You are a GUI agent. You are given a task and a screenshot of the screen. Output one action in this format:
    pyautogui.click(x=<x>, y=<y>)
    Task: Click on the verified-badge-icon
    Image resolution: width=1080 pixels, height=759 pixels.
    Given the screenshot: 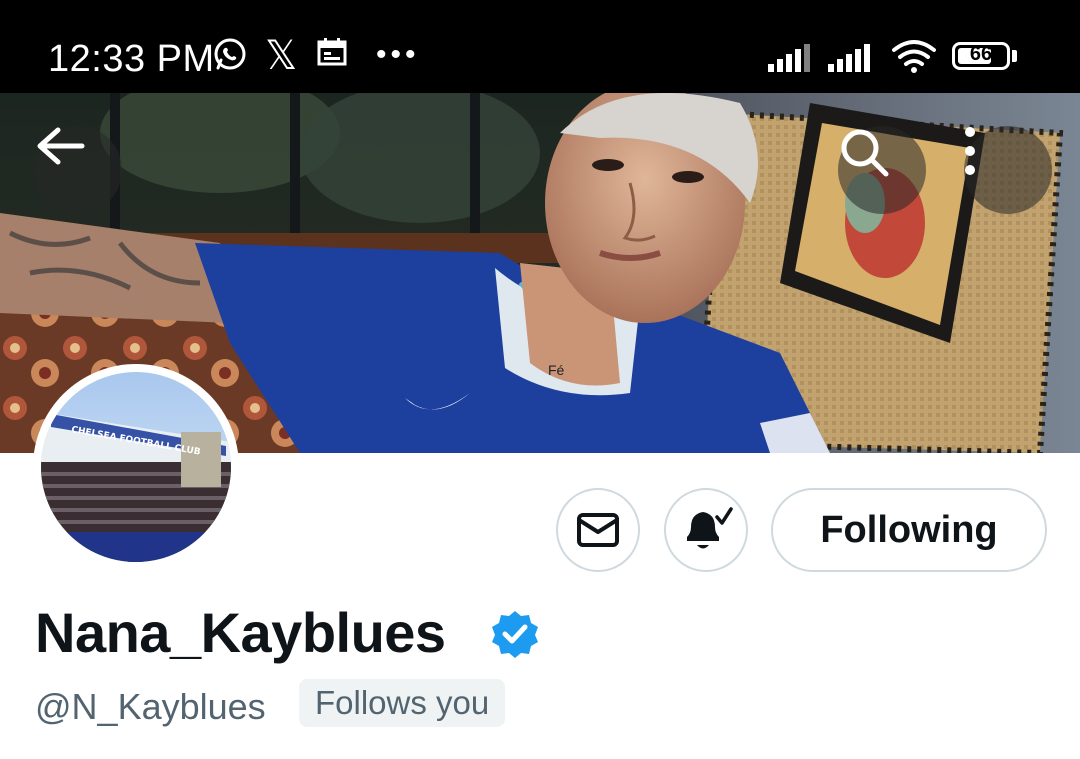 What is the action you would take?
    pyautogui.click(x=515, y=636)
    